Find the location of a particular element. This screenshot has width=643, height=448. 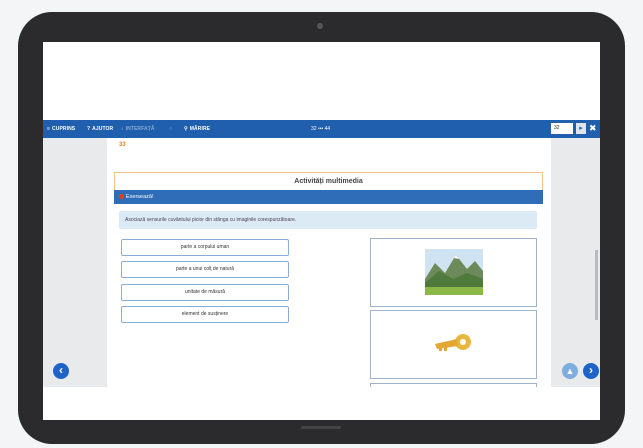

close-button: ✖ is located at coordinates (593, 128).